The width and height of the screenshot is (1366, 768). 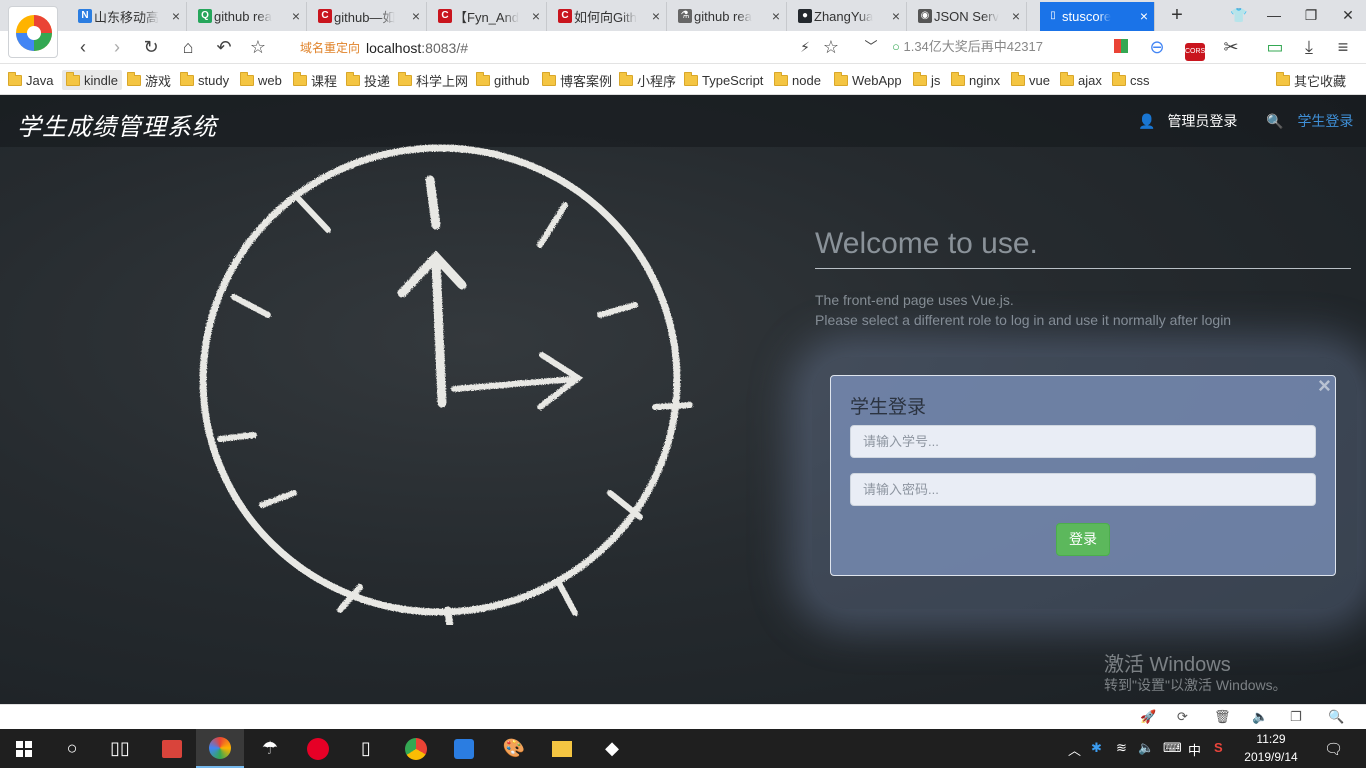 I want to click on url-text: localhost:8083/#, so click(x=417, y=48).